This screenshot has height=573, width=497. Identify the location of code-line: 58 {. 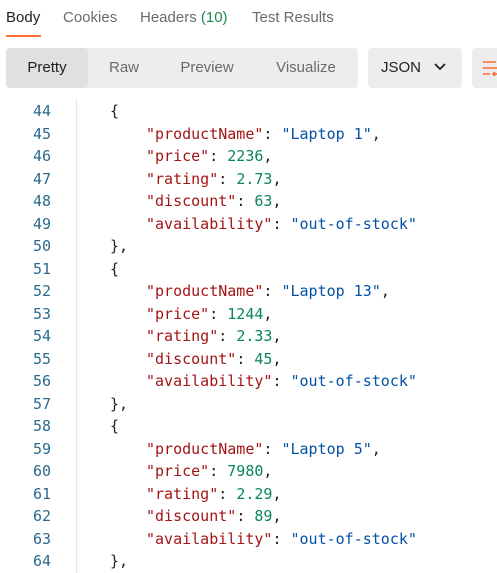
(248, 426).